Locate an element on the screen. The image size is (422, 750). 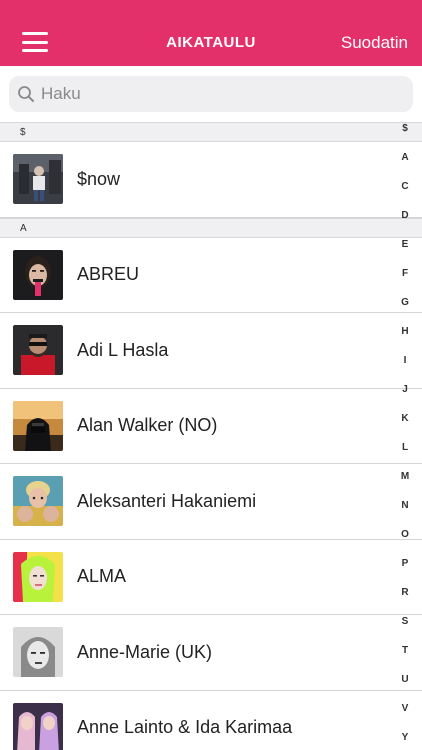
list-item: Anne-Marie (UK) is located at coordinates (211, 653).